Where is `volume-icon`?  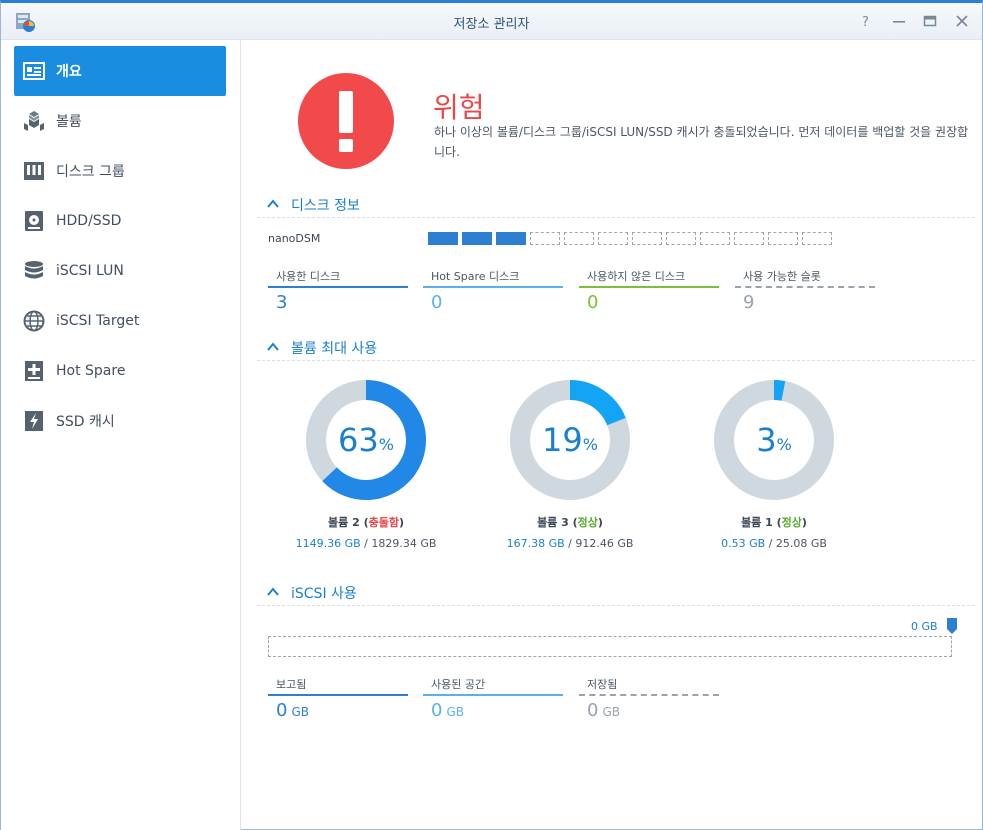
volume-icon is located at coordinates (34, 121).